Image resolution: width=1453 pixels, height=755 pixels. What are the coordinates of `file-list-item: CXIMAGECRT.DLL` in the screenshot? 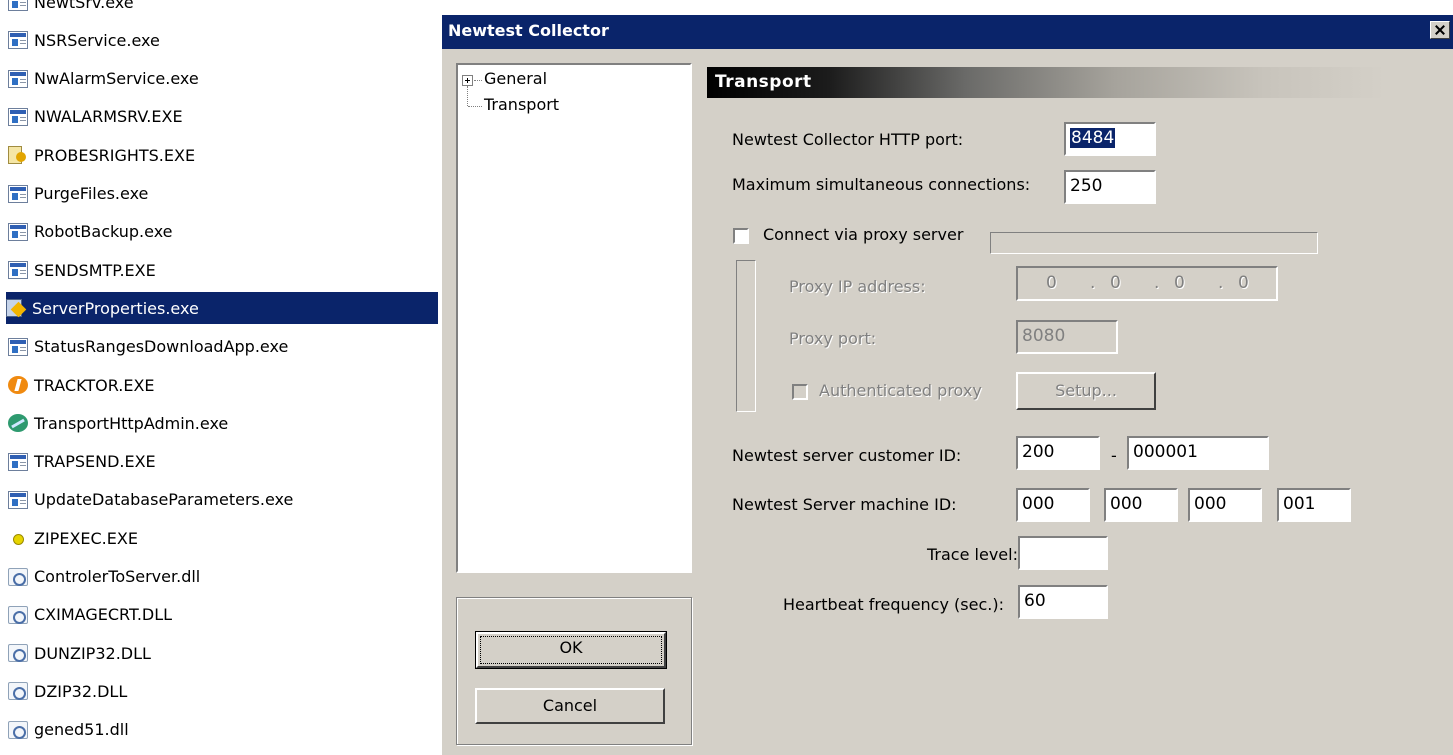 It's located at (223, 615).